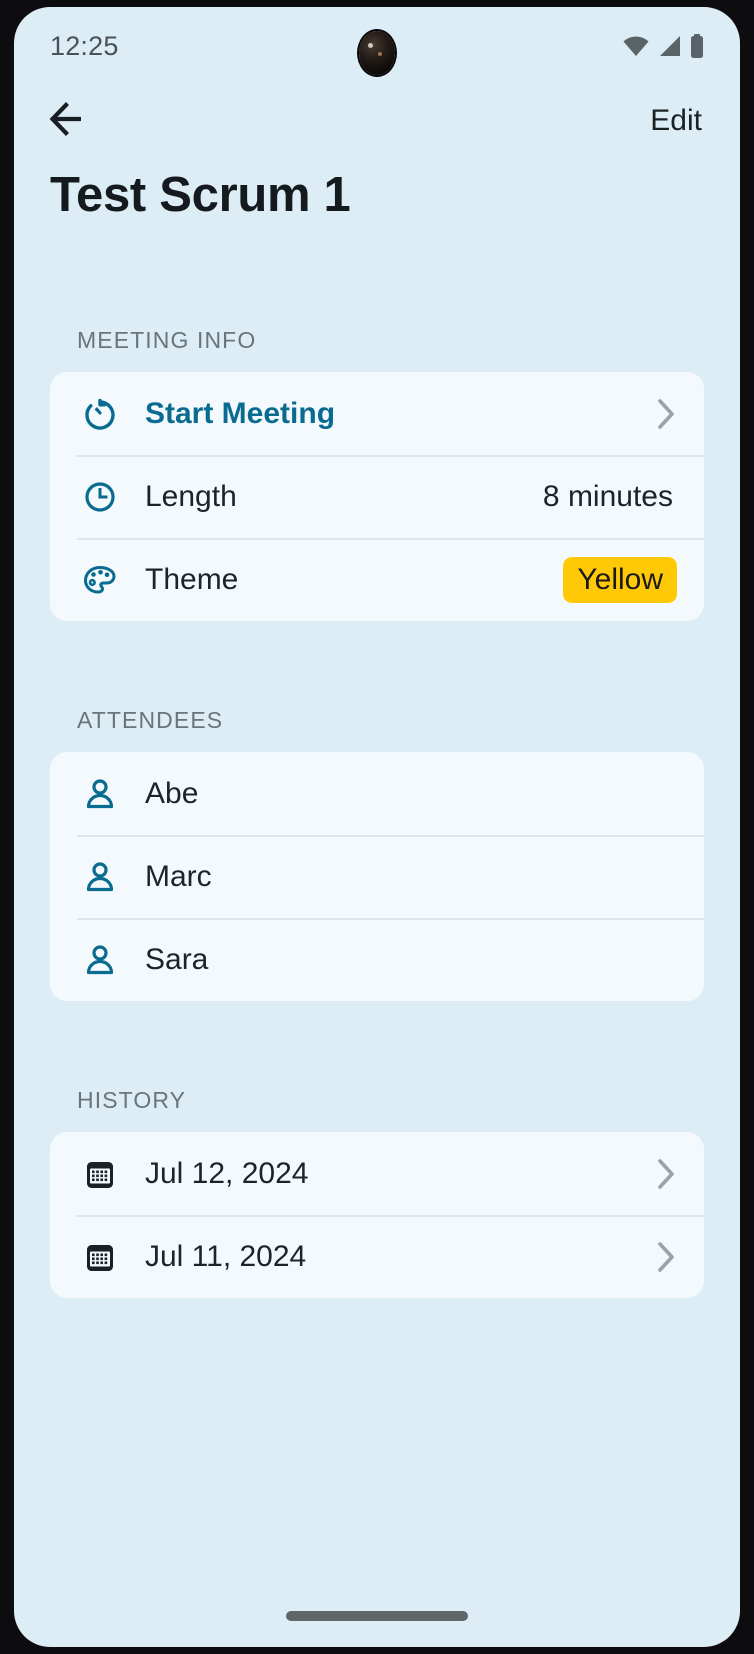 The height and width of the screenshot is (1654, 754). I want to click on row-label: Theme, so click(192, 579).